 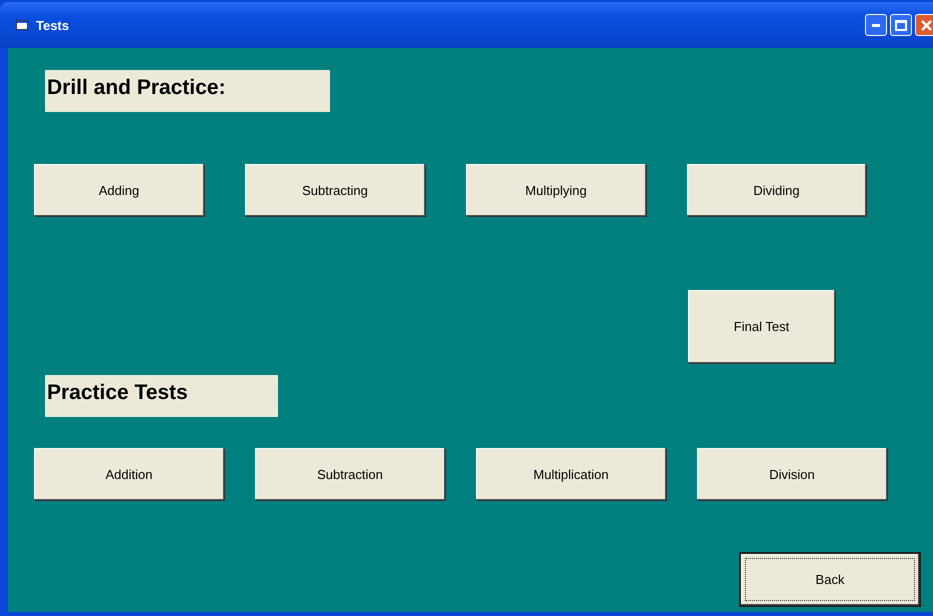 What do you see at coordinates (830, 579) in the screenshot?
I see `back-button: Back` at bounding box center [830, 579].